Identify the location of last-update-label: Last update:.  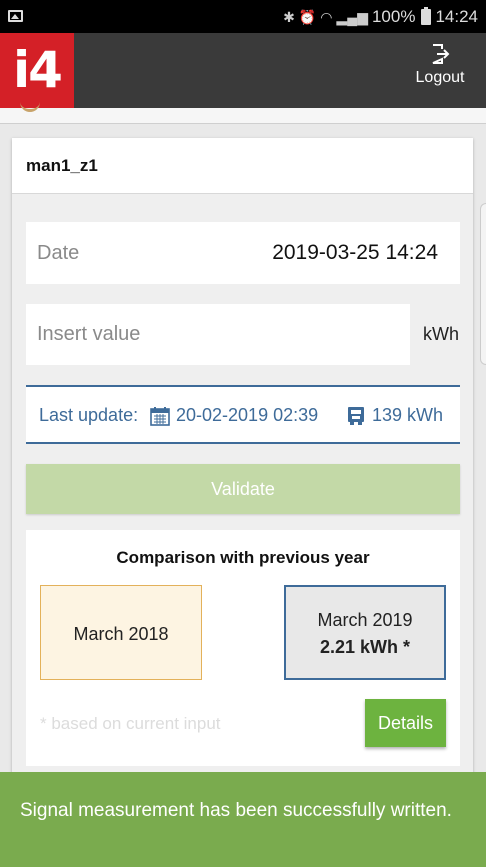
(89, 415).